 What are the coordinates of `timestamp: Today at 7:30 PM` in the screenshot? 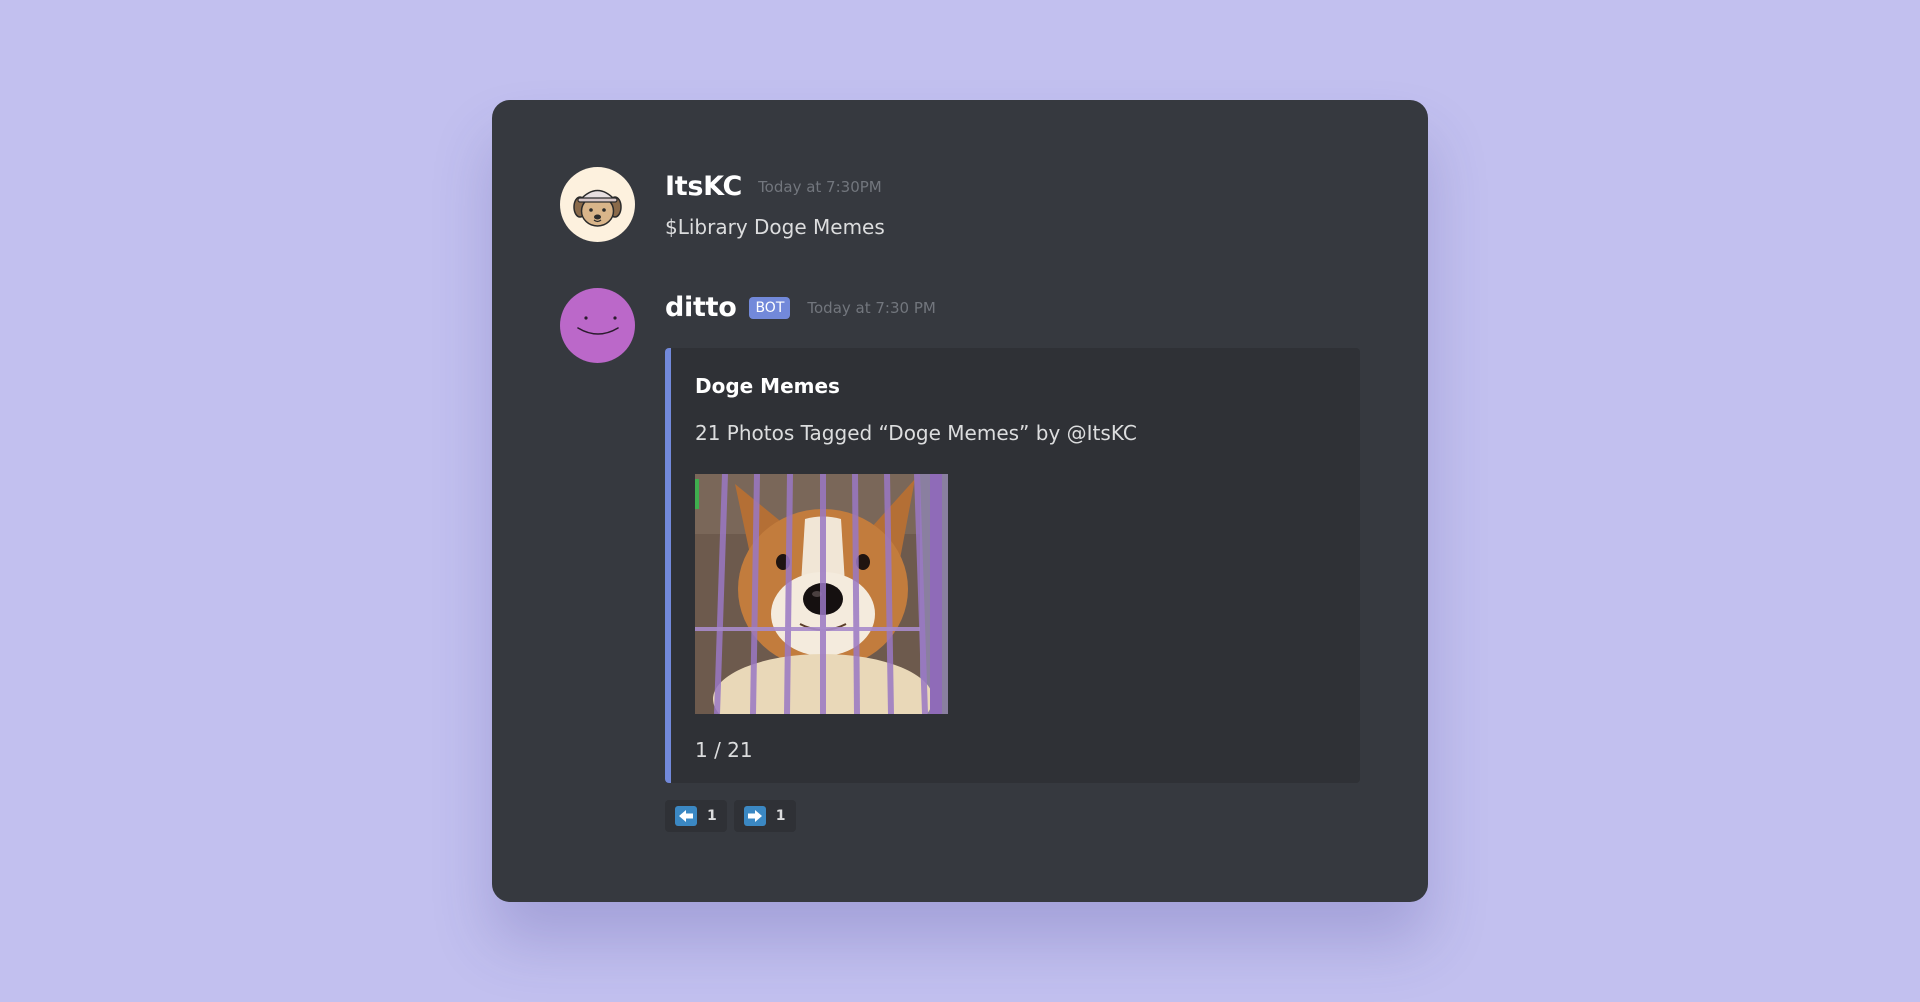 It's located at (871, 307).